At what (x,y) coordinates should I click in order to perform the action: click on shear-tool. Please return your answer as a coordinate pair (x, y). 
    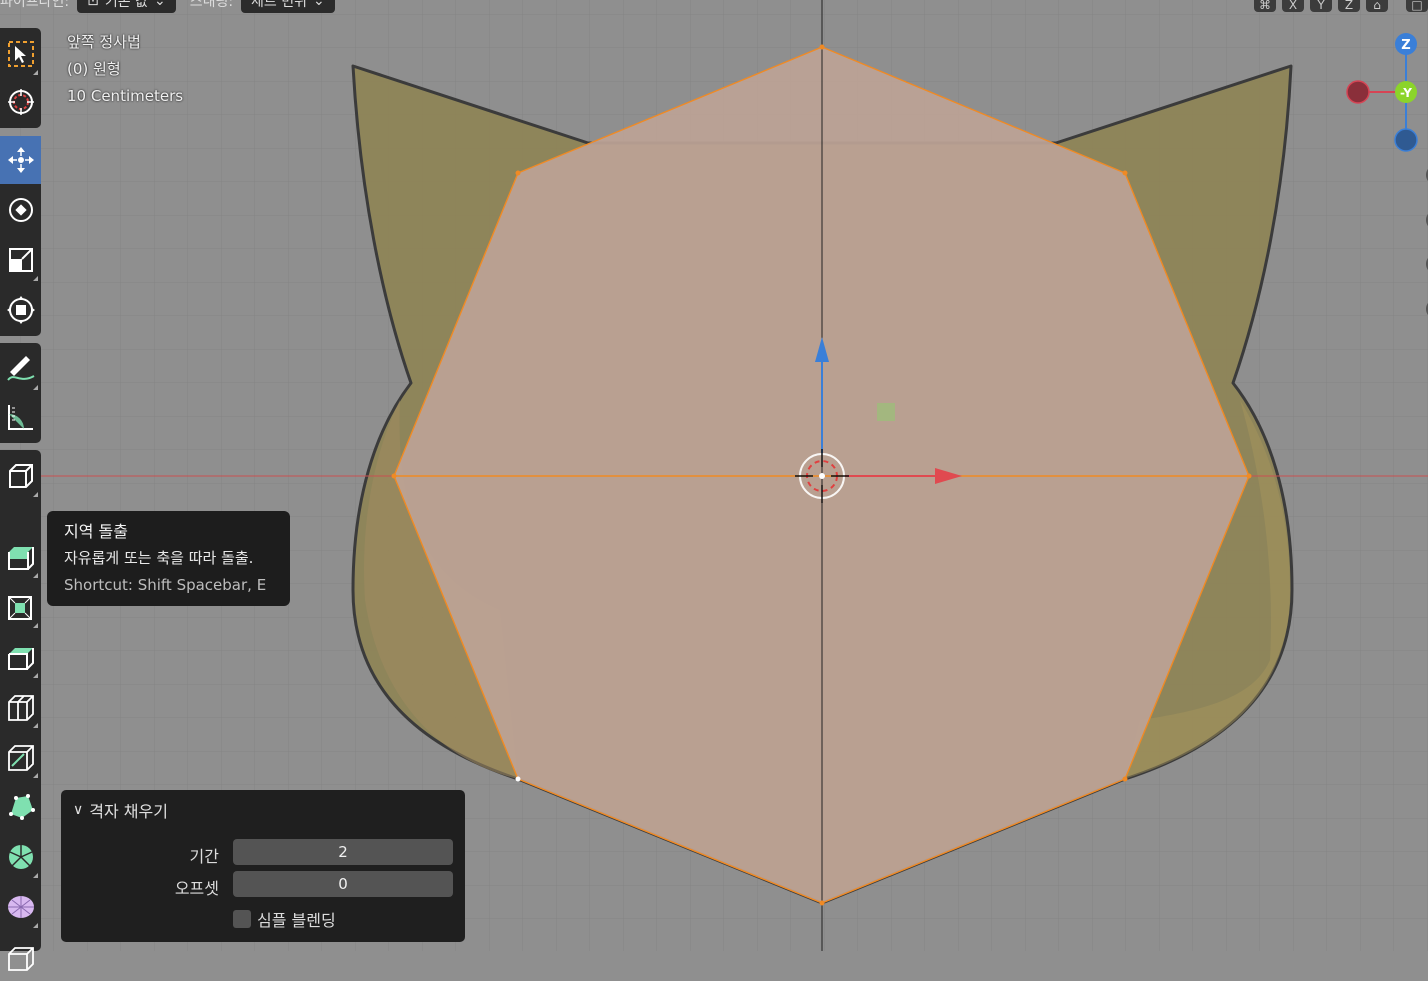
    Looking at the image, I should click on (20, 957).